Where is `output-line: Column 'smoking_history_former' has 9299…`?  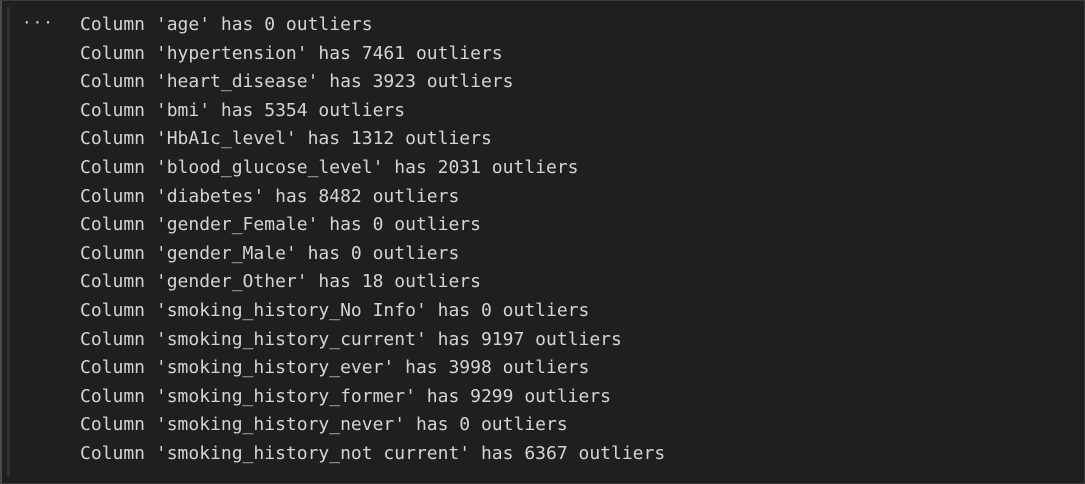 output-line: Column 'smoking_history_former' has 9299… is located at coordinates (346, 396).